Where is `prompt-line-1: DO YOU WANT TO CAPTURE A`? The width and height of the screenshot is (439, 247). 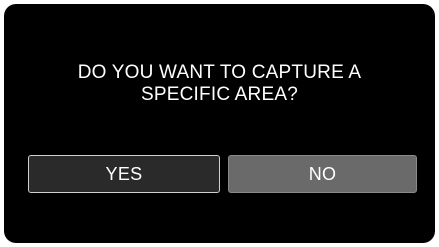 prompt-line-1: DO YOU WANT TO CAPTURE A is located at coordinates (219, 72).